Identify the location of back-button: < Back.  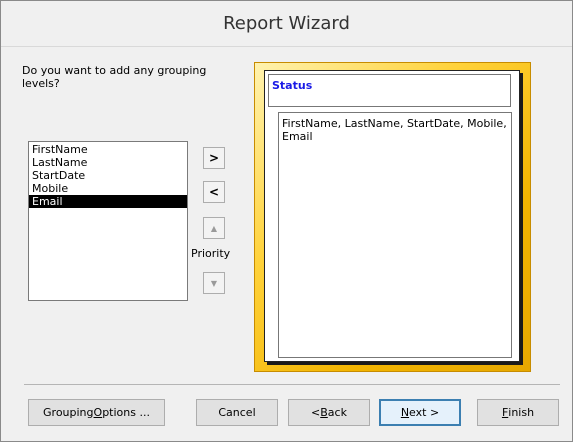
(329, 412).